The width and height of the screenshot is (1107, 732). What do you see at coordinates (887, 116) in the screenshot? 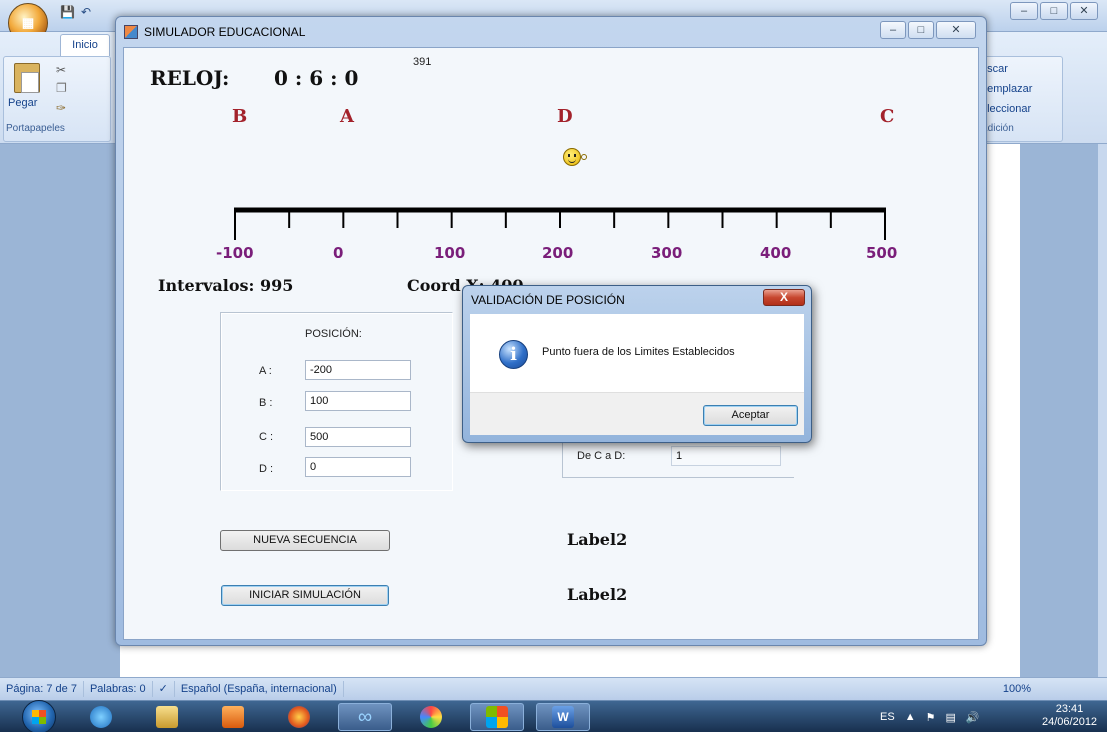
I see `point-c-label: C` at bounding box center [887, 116].